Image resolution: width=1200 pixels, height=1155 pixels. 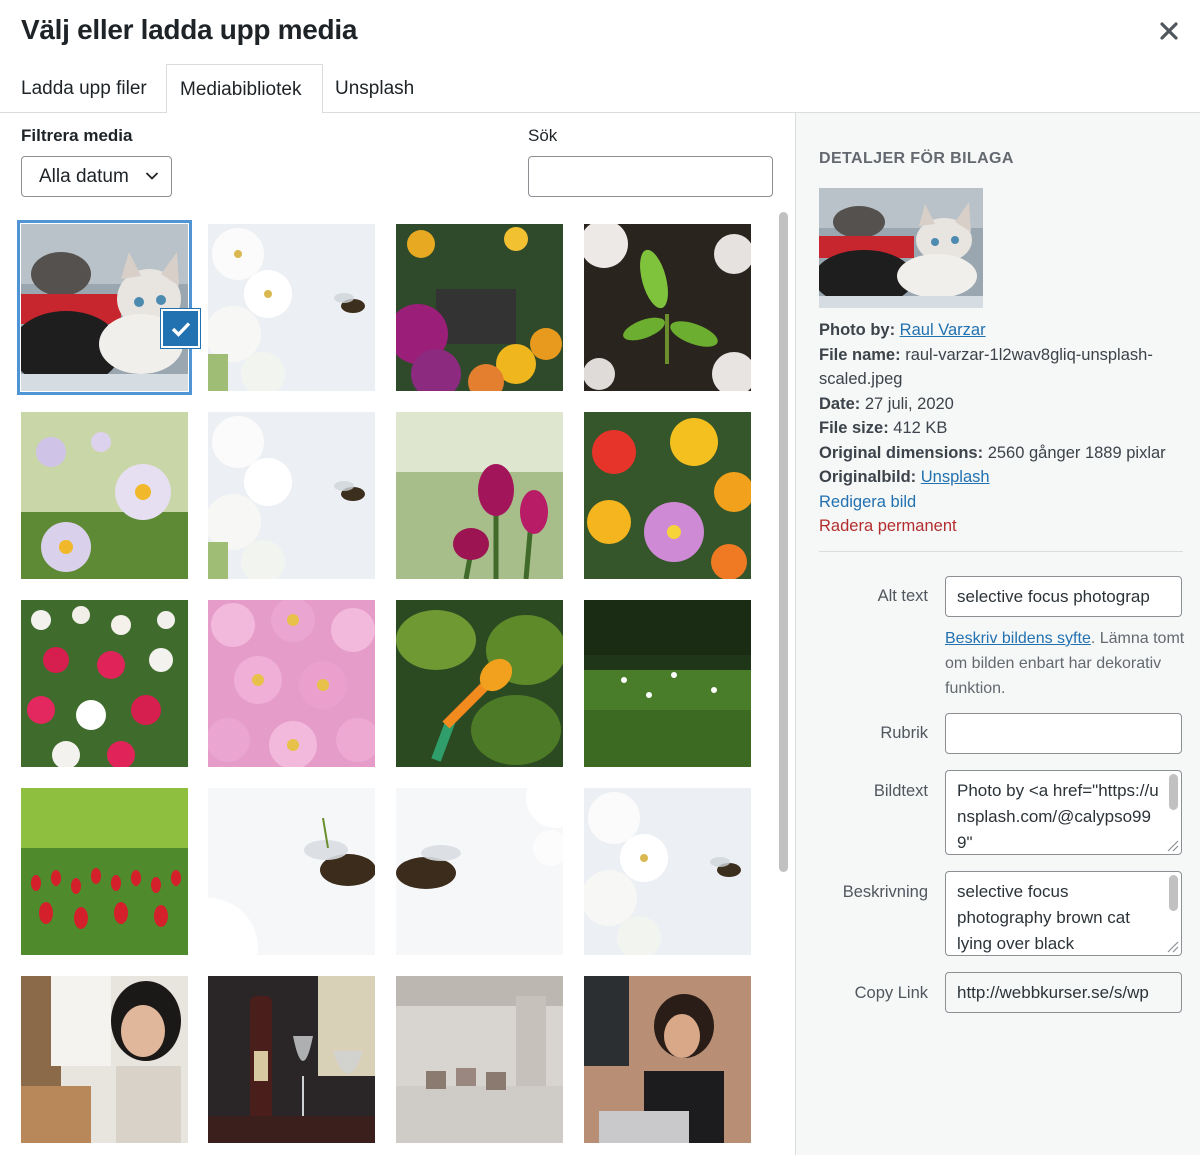 I want to click on tab-media-library: Mediabibliotek, so click(x=244, y=89).